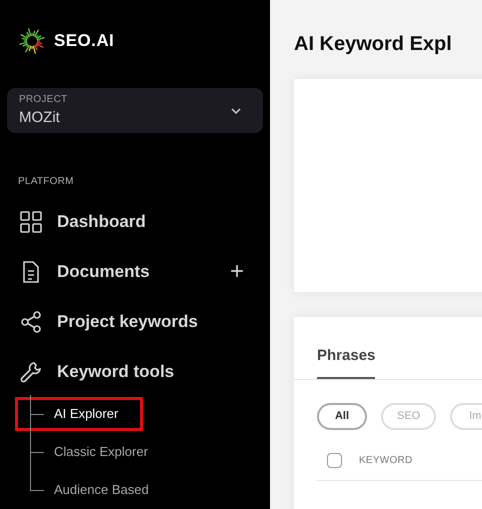 The image size is (482, 509). I want to click on nav-item: Keyword tools, so click(150, 372).